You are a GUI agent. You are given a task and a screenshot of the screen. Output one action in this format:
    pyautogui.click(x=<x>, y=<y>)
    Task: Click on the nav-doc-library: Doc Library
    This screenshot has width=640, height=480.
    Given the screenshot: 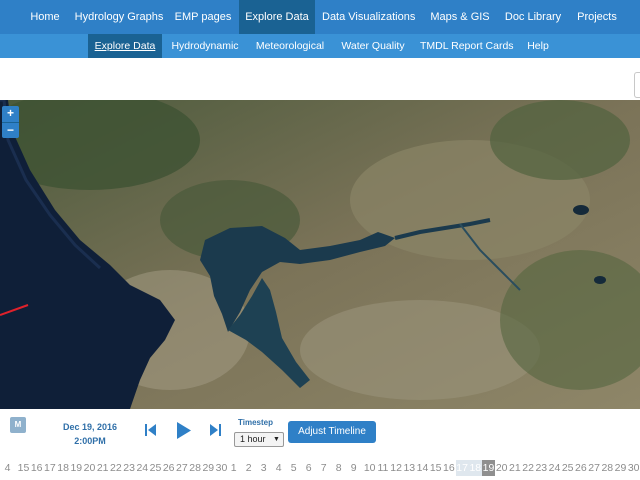 What is the action you would take?
    pyautogui.click(x=533, y=17)
    